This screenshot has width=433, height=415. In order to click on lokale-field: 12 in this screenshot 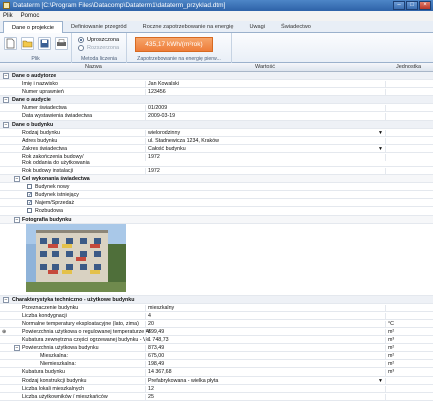, I will do `click(265, 389)`.